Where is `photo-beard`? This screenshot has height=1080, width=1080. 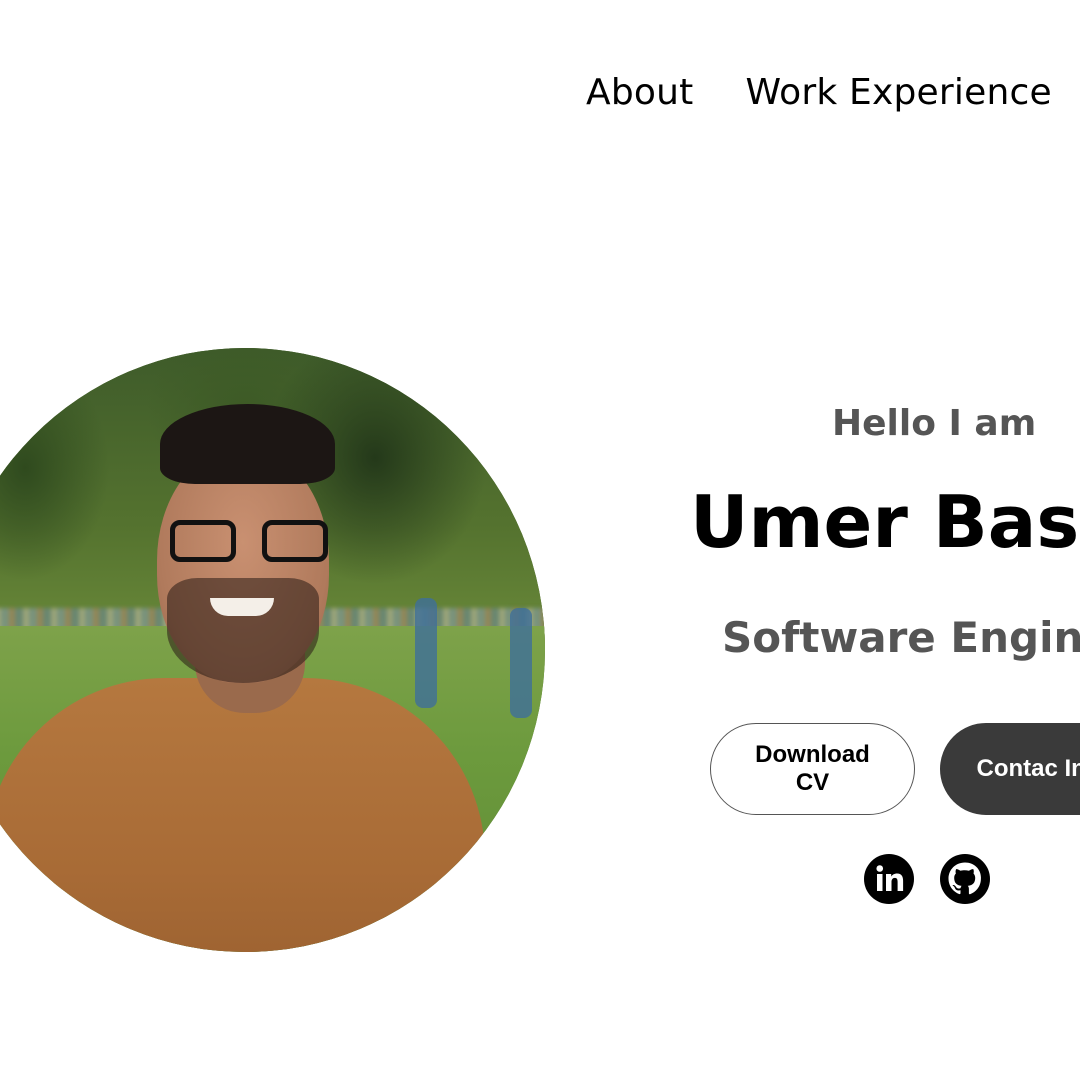
photo-beard is located at coordinates (243, 630).